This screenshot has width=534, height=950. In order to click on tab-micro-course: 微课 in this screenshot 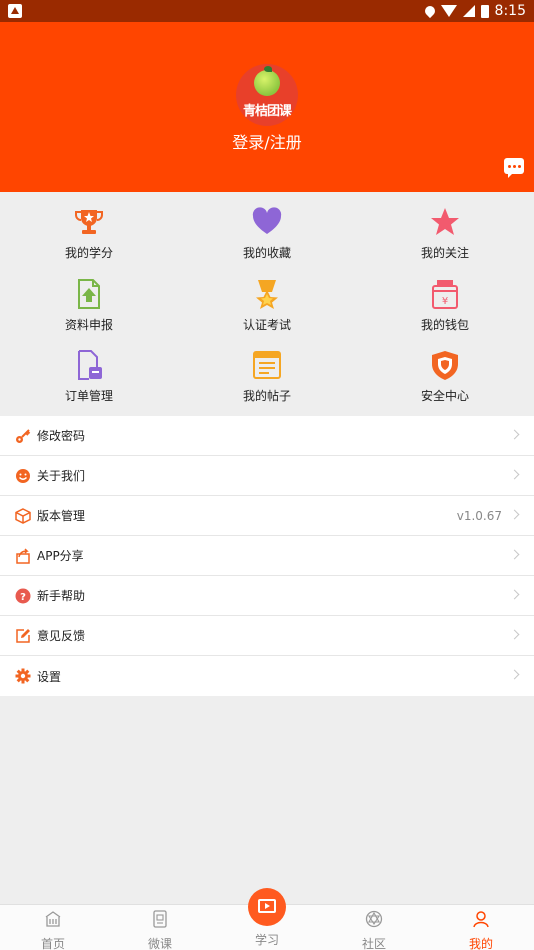, I will do `click(160, 927)`.